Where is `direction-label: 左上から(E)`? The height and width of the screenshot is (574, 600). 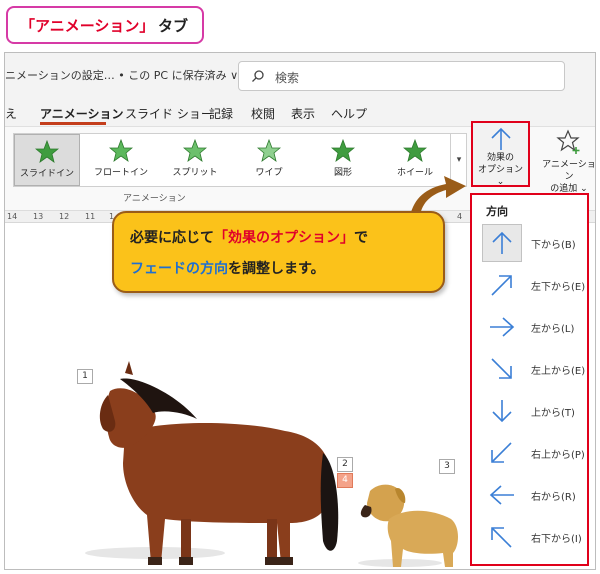
direction-label: 左上から(E) is located at coordinates (558, 371).